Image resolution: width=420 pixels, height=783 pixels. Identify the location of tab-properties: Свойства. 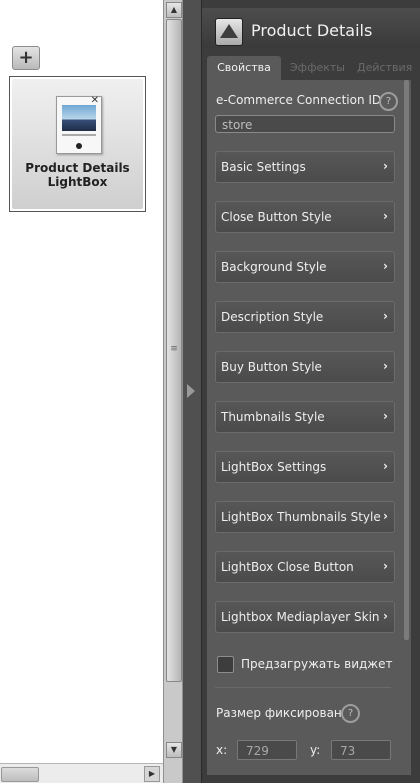
(244, 68).